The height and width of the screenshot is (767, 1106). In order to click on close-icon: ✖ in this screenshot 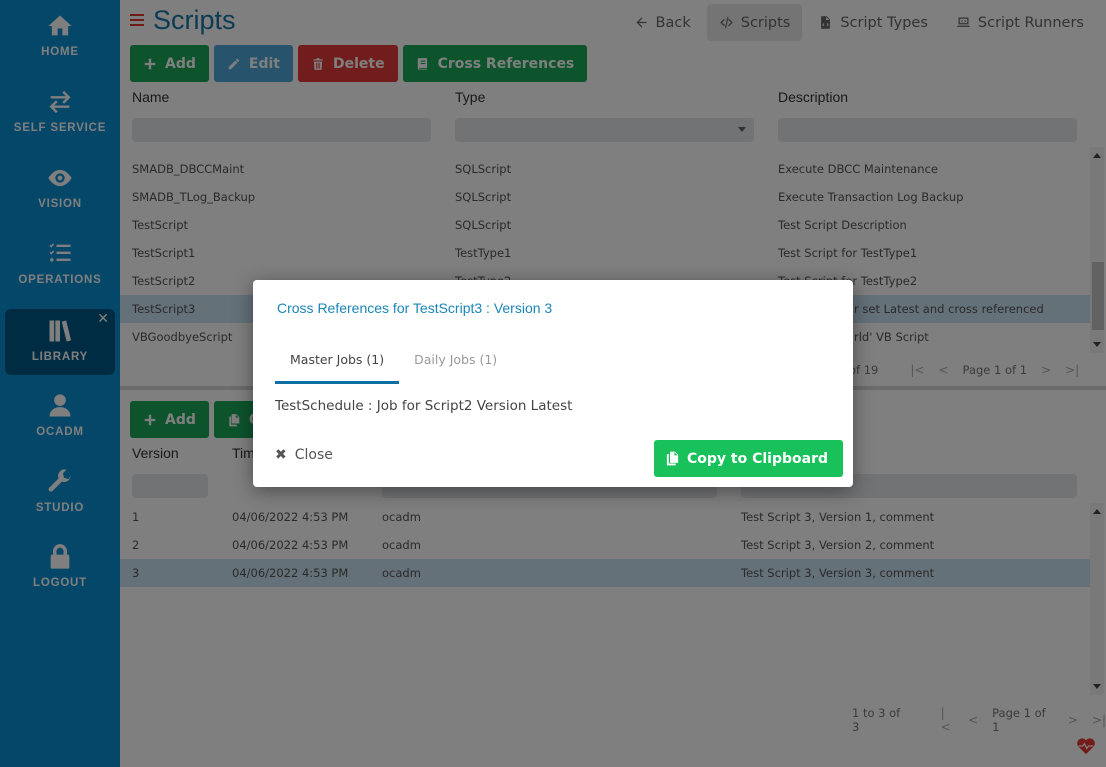, I will do `click(281, 455)`.